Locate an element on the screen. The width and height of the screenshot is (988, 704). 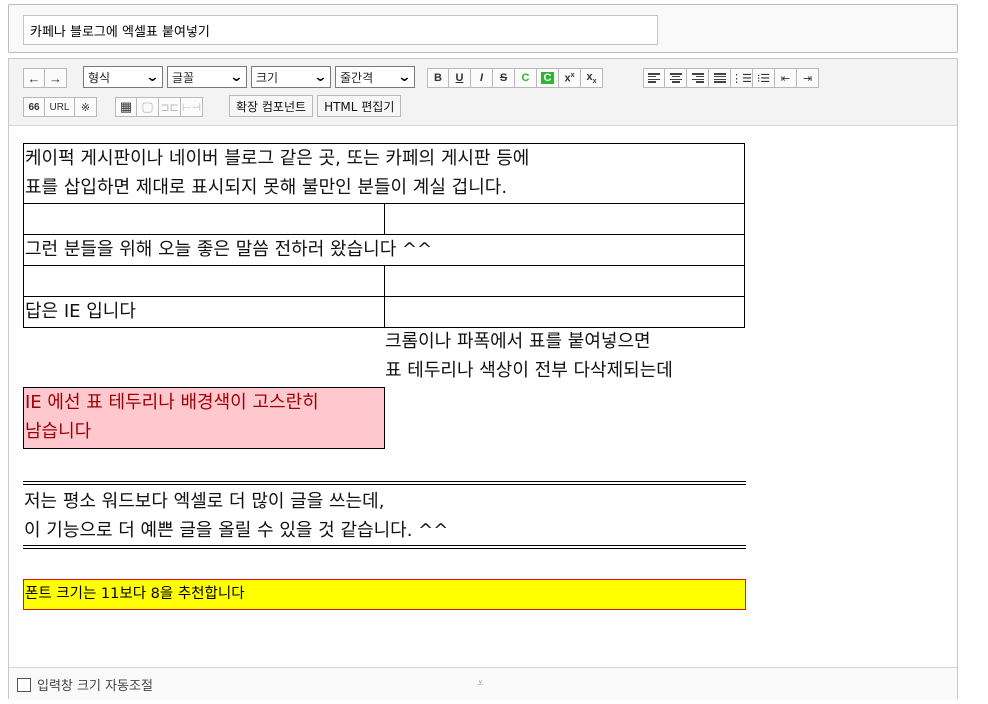
history-group: ← → is located at coordinates (45, 78).